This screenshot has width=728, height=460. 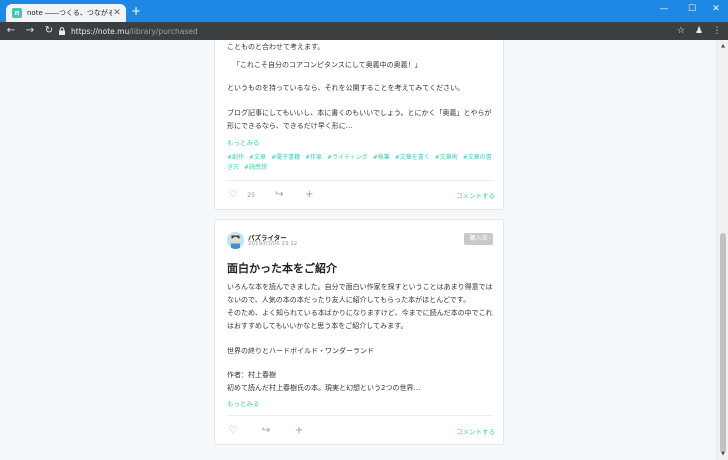 I want to click on hashtag: #文章を書く, so click(x=412, y=157).